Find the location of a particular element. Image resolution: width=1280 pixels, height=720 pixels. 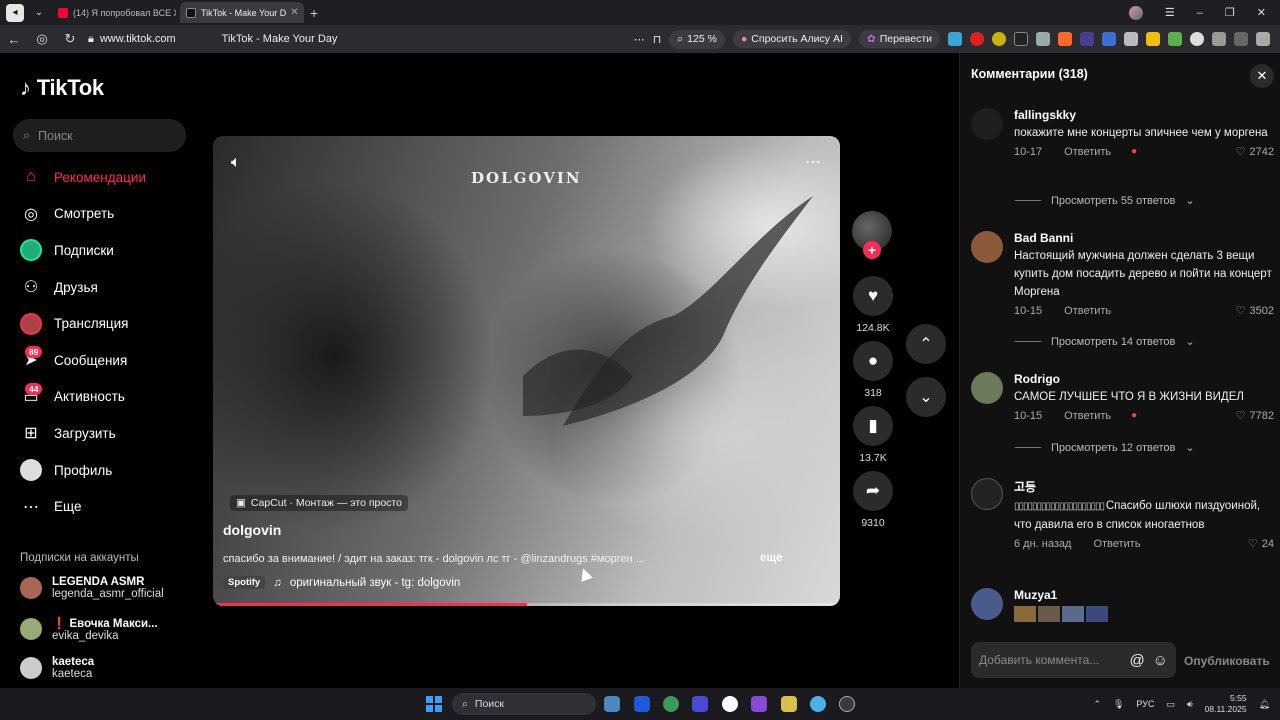

chevron-up-icon: ⌃ is located at coordinates (1097, 704).